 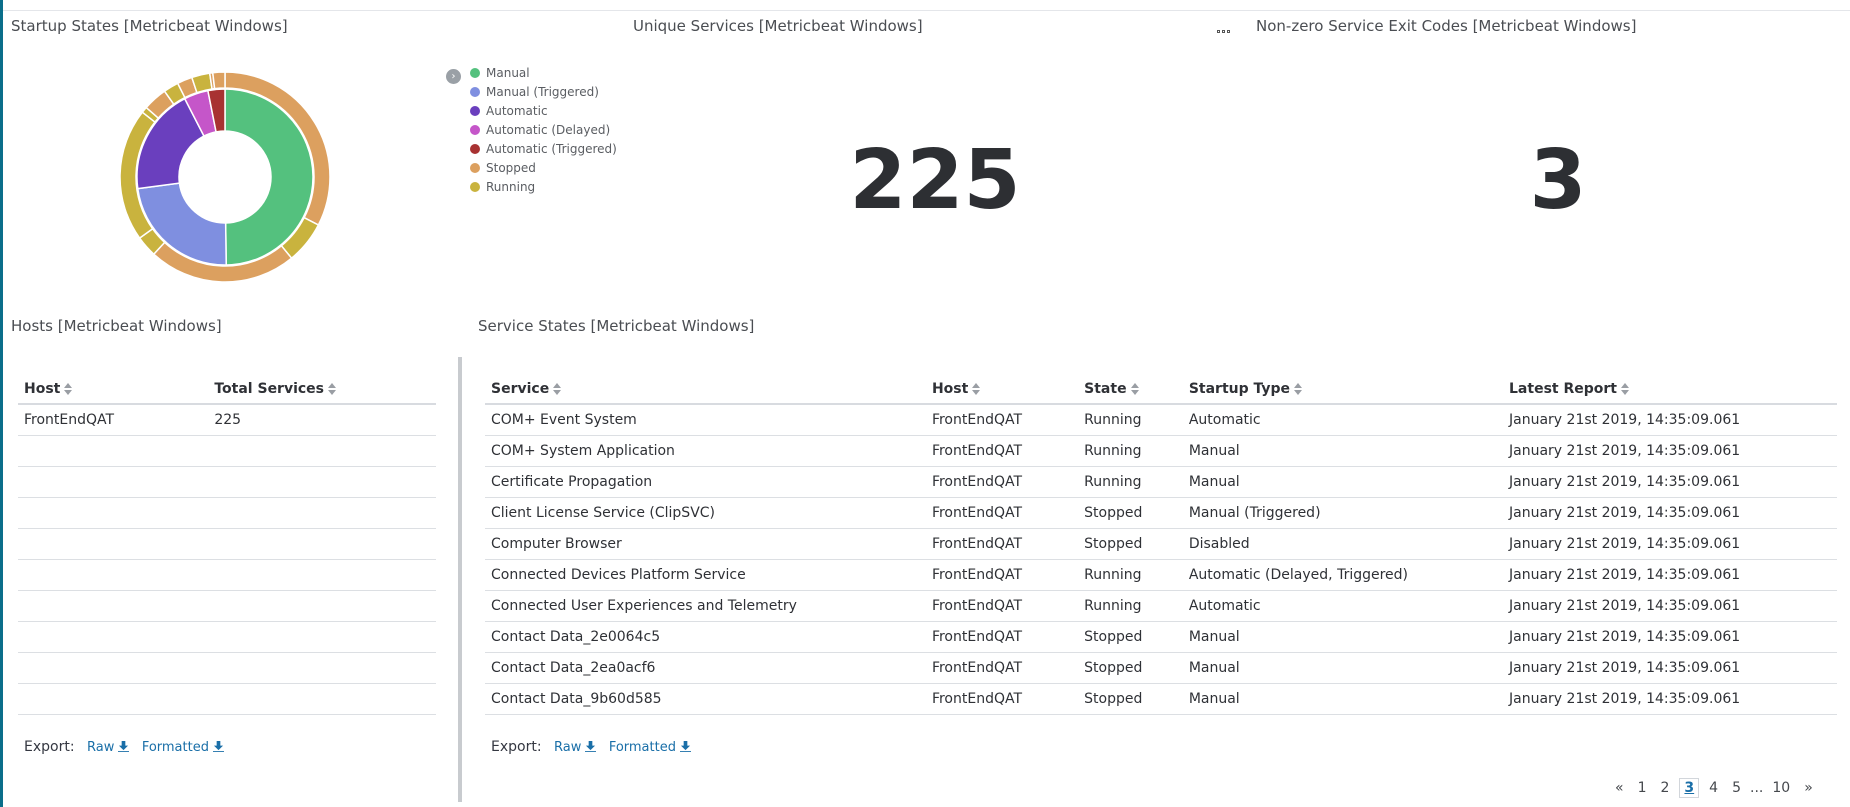 I want to click on pagination-prev: «, so click(x=1619, y=788).